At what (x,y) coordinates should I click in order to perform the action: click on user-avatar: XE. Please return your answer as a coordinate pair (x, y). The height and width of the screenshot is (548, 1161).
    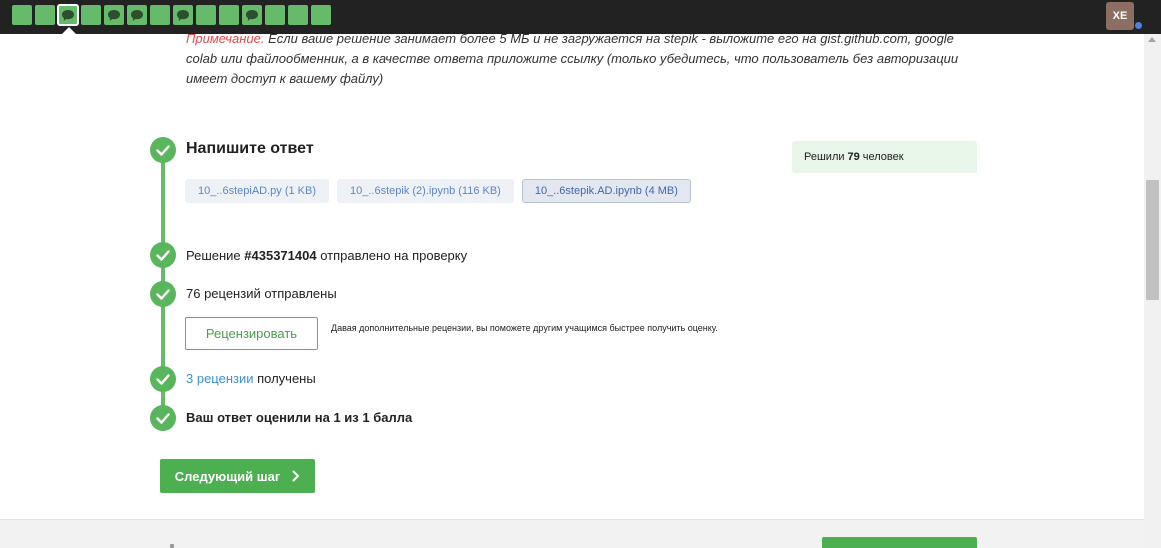
    Looking at the image, I should click on (1120, 16).